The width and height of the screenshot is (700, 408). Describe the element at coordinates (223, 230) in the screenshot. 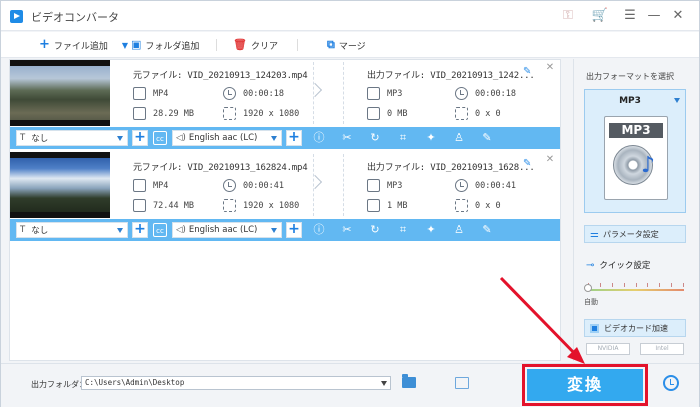

I see `audio-track-value: English aac (LC)` at that location.